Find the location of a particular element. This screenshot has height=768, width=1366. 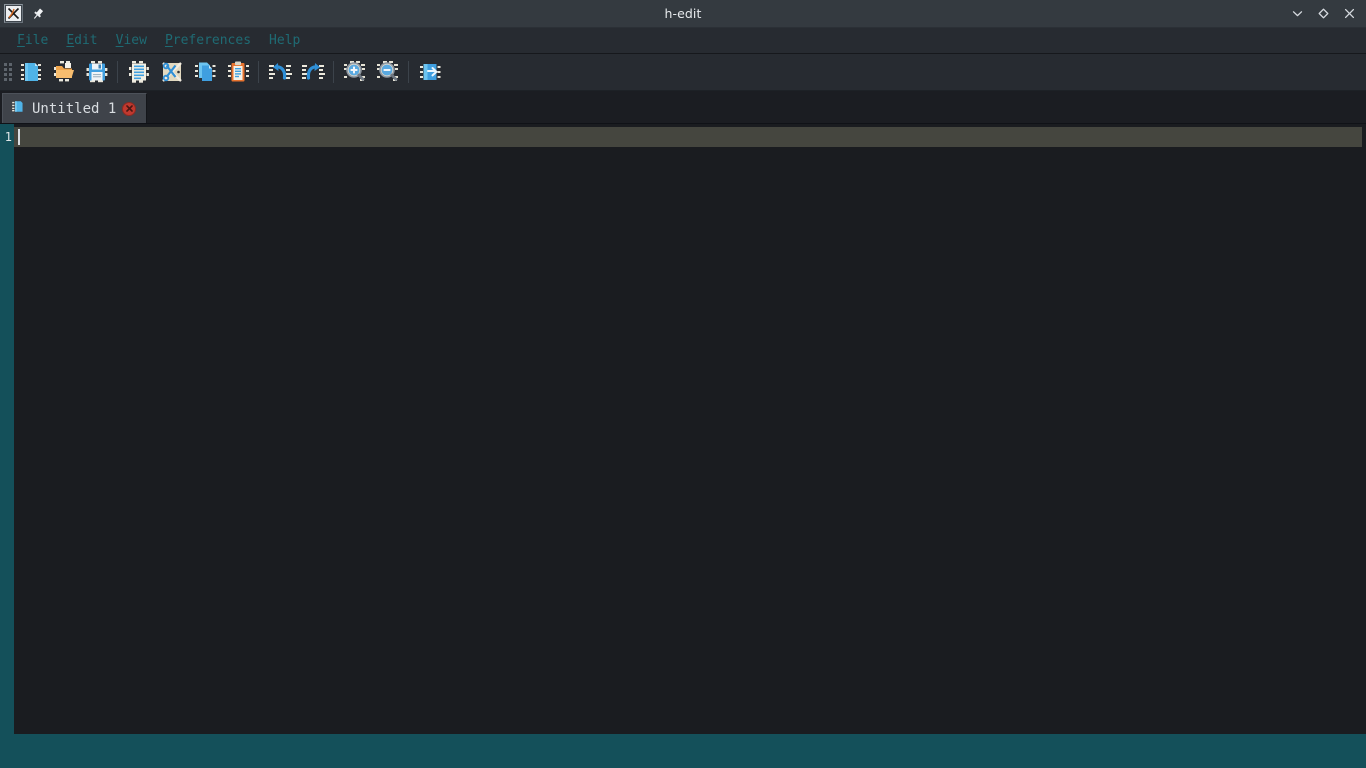

undo-button is located at coordinates (279, 72).